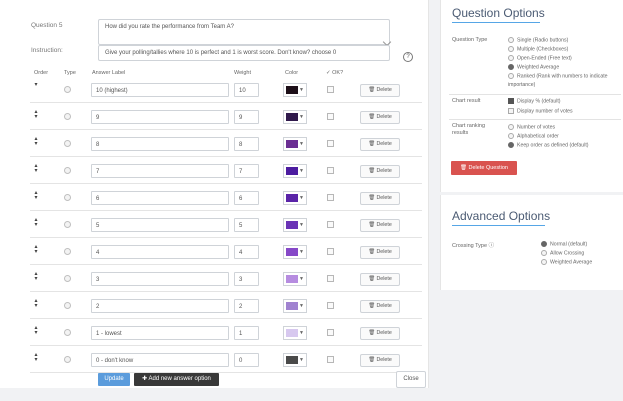  I want to click on crossing-weighted-option: Weighted Average, so click(566, 262).